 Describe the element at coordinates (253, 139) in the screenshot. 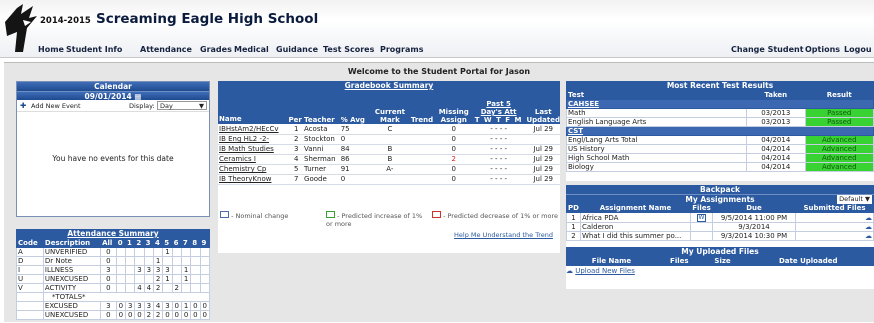

I see `course-link: IB Eng HL2 -2-` at that location.